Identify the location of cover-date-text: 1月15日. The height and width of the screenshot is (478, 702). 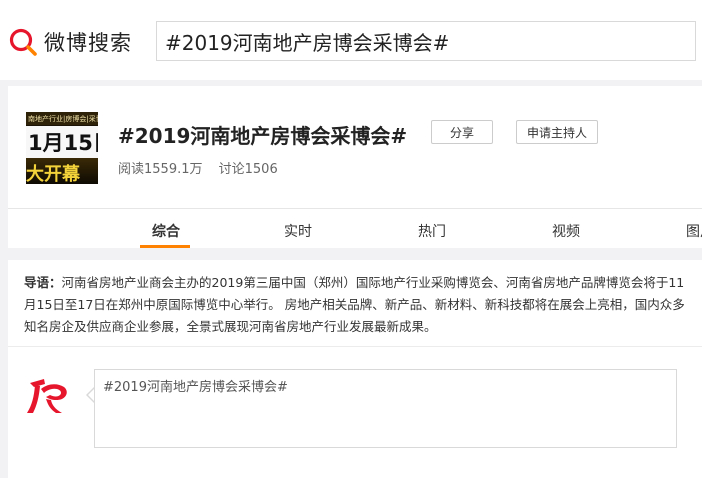
(63, 143).